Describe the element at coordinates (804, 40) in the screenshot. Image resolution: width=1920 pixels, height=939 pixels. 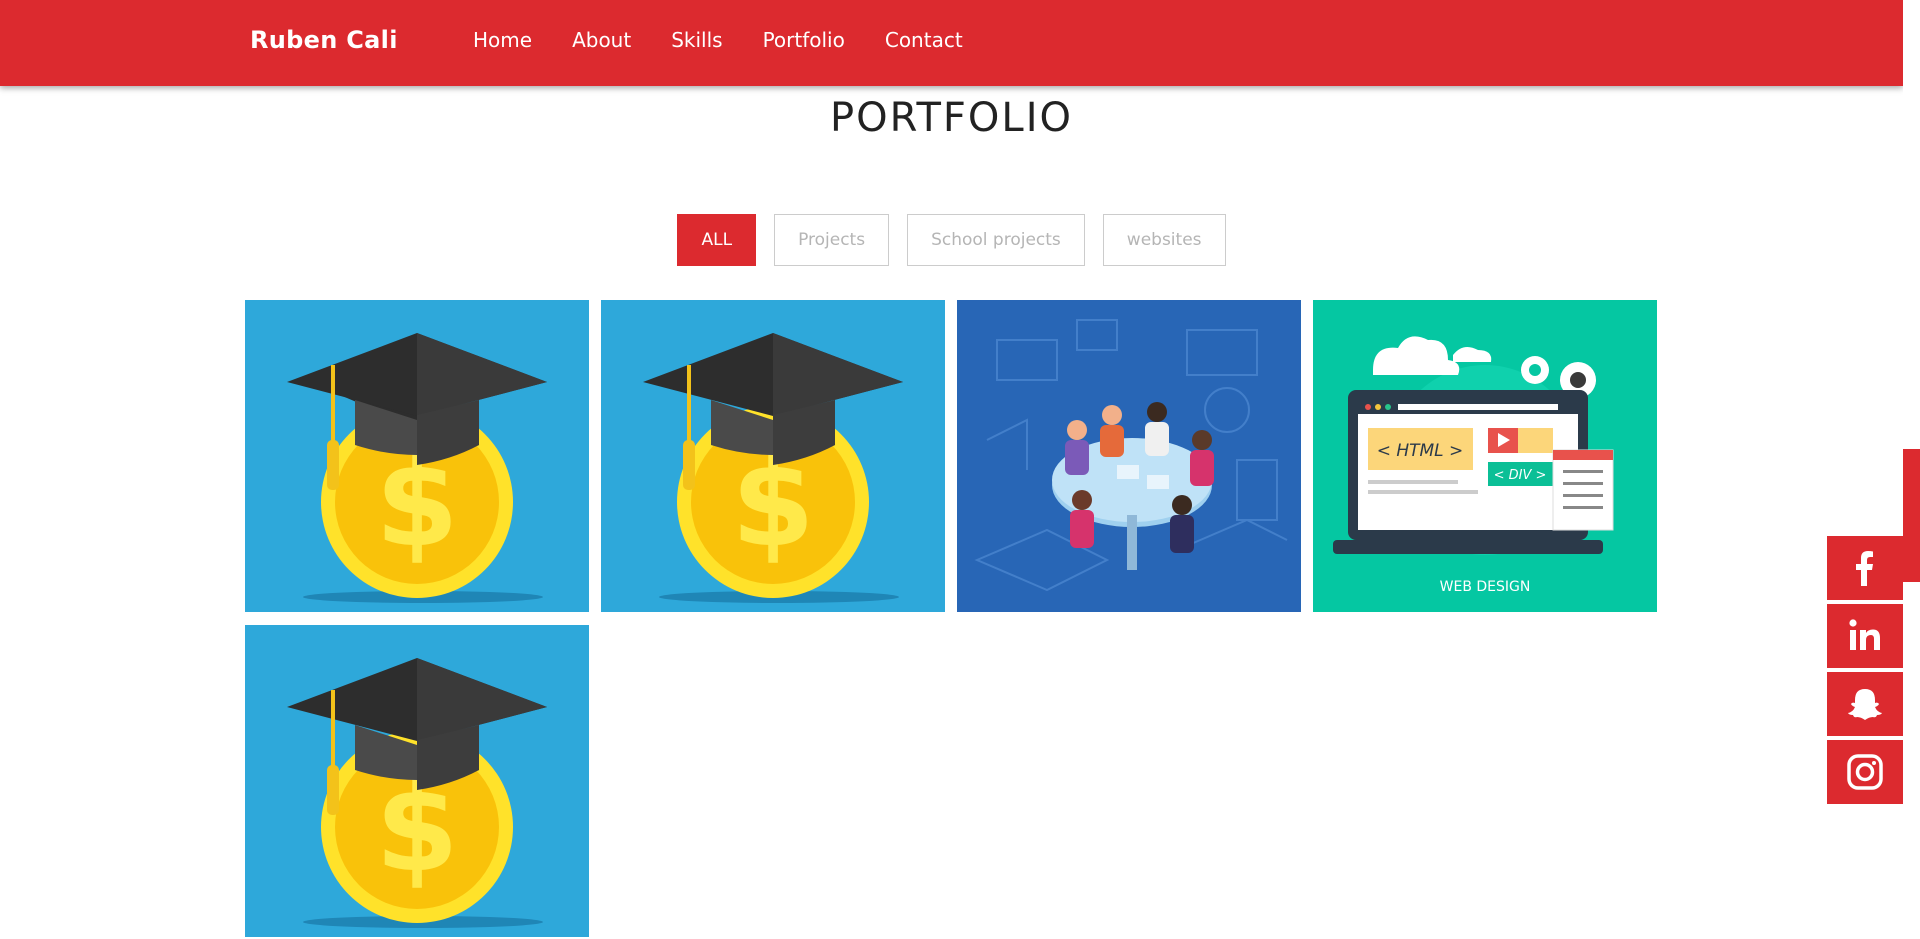
I see `nav-portfolio: Portfolio` at that location.